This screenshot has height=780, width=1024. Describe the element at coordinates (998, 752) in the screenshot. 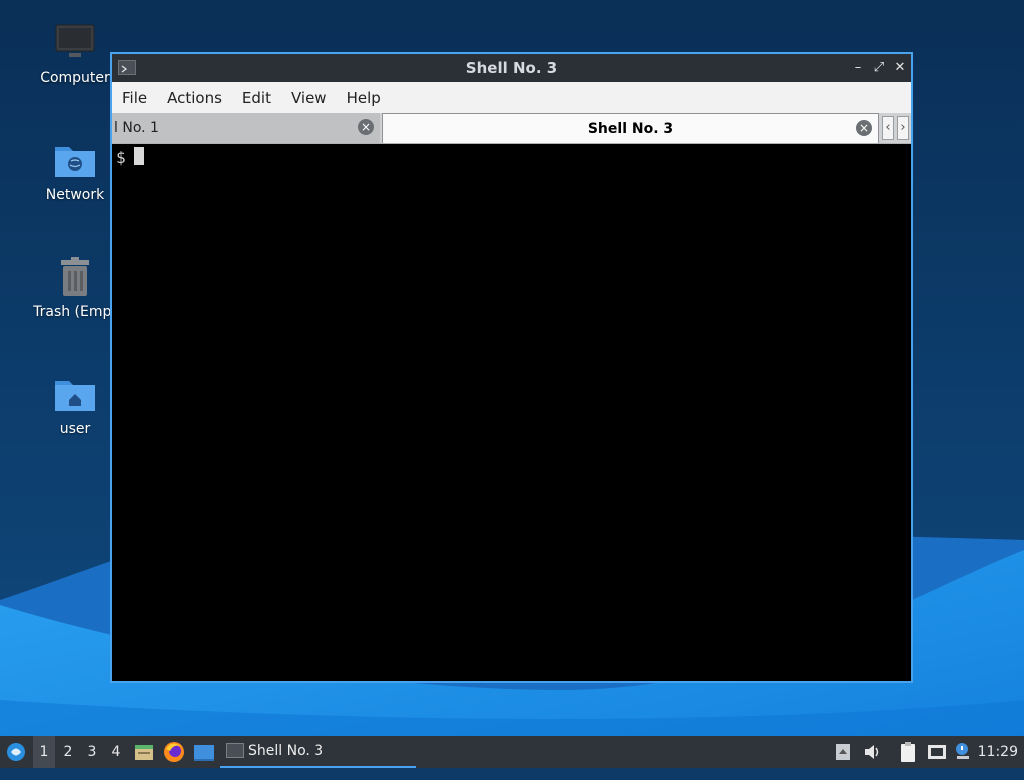

I see `clock: 11:29` at that location.